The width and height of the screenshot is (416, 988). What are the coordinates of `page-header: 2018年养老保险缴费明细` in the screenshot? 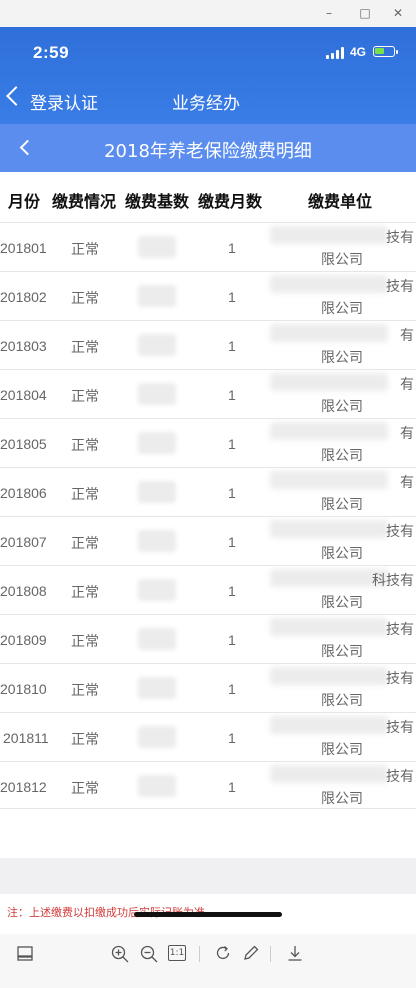 It's located at (208, 148).